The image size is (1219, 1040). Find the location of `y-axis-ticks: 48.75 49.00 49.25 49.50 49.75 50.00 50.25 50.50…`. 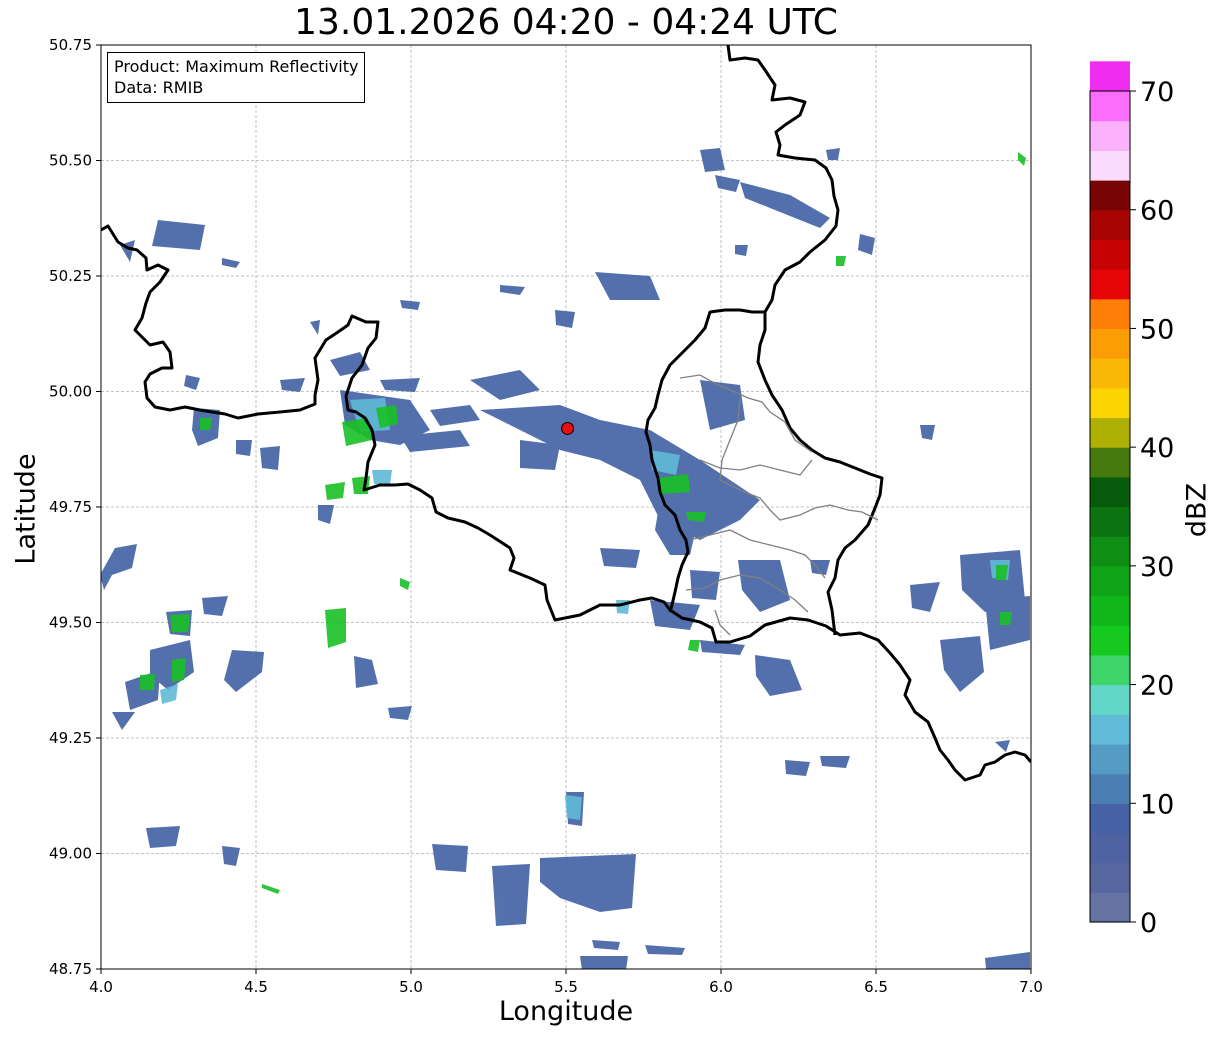

y-axis-ticks: 48.75 49.00 49.25 49.50 49.75 50.00 50.25 50.50… is located at coordinates (75, 507).